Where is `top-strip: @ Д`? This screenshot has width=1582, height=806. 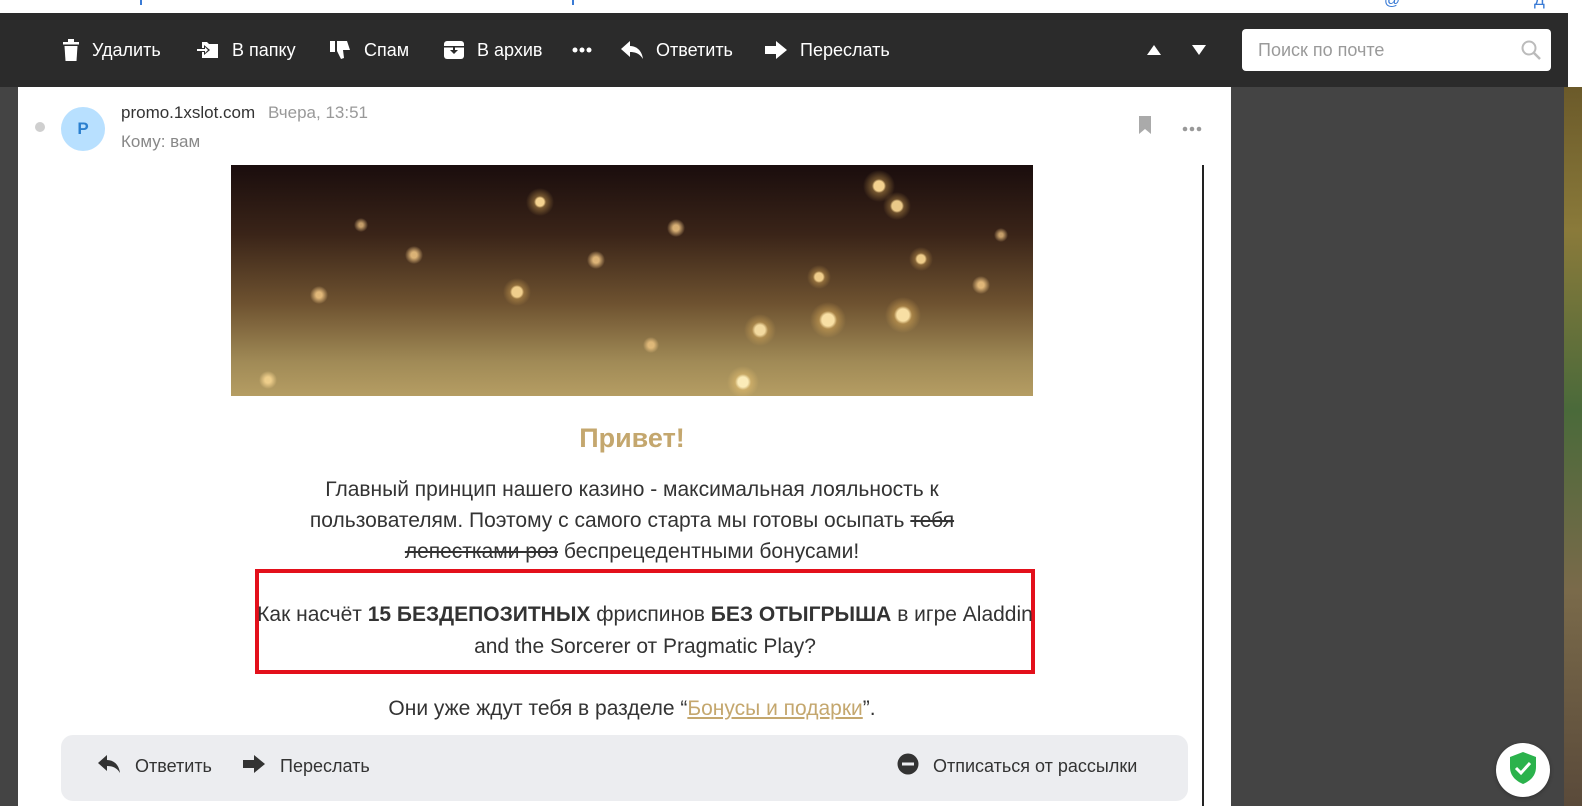
top-strip: @ Д is located at coordinates (791, 6).